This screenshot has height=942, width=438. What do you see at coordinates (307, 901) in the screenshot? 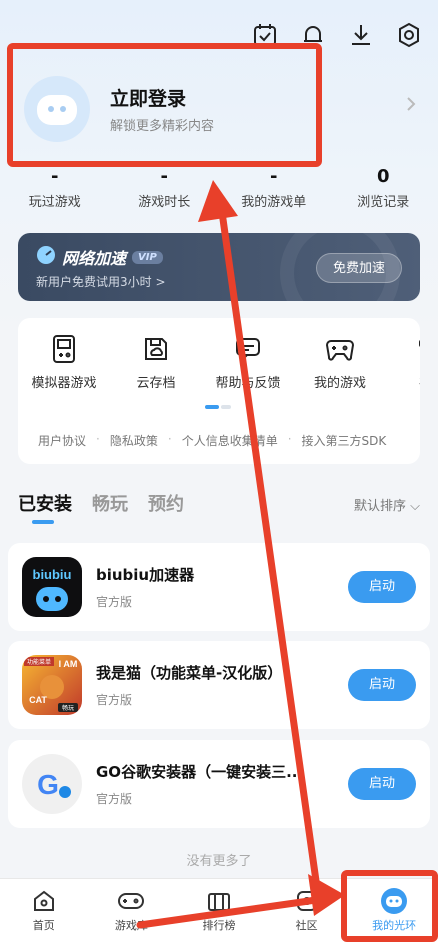
I see `community-icon` at bounding box center [307, 901].